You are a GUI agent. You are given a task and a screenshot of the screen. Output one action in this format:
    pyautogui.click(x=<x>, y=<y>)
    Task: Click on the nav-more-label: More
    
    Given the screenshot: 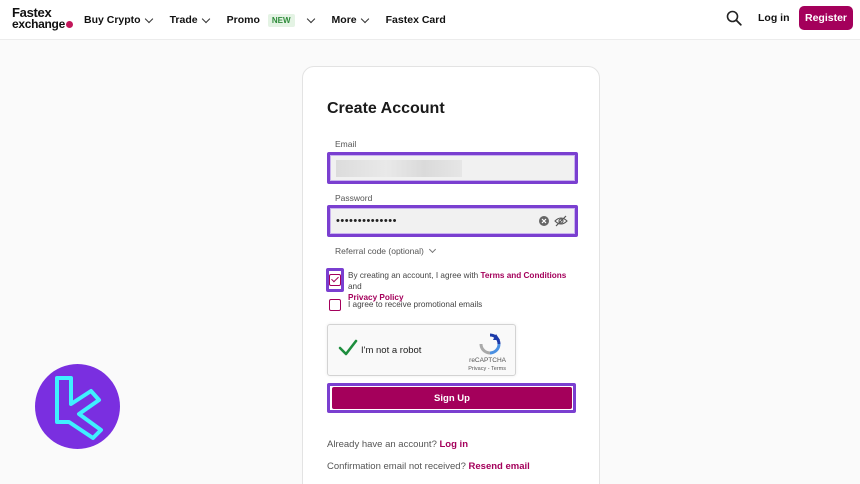 What is the action you would take?
    pyautogui.click(x=344, y=20)
    